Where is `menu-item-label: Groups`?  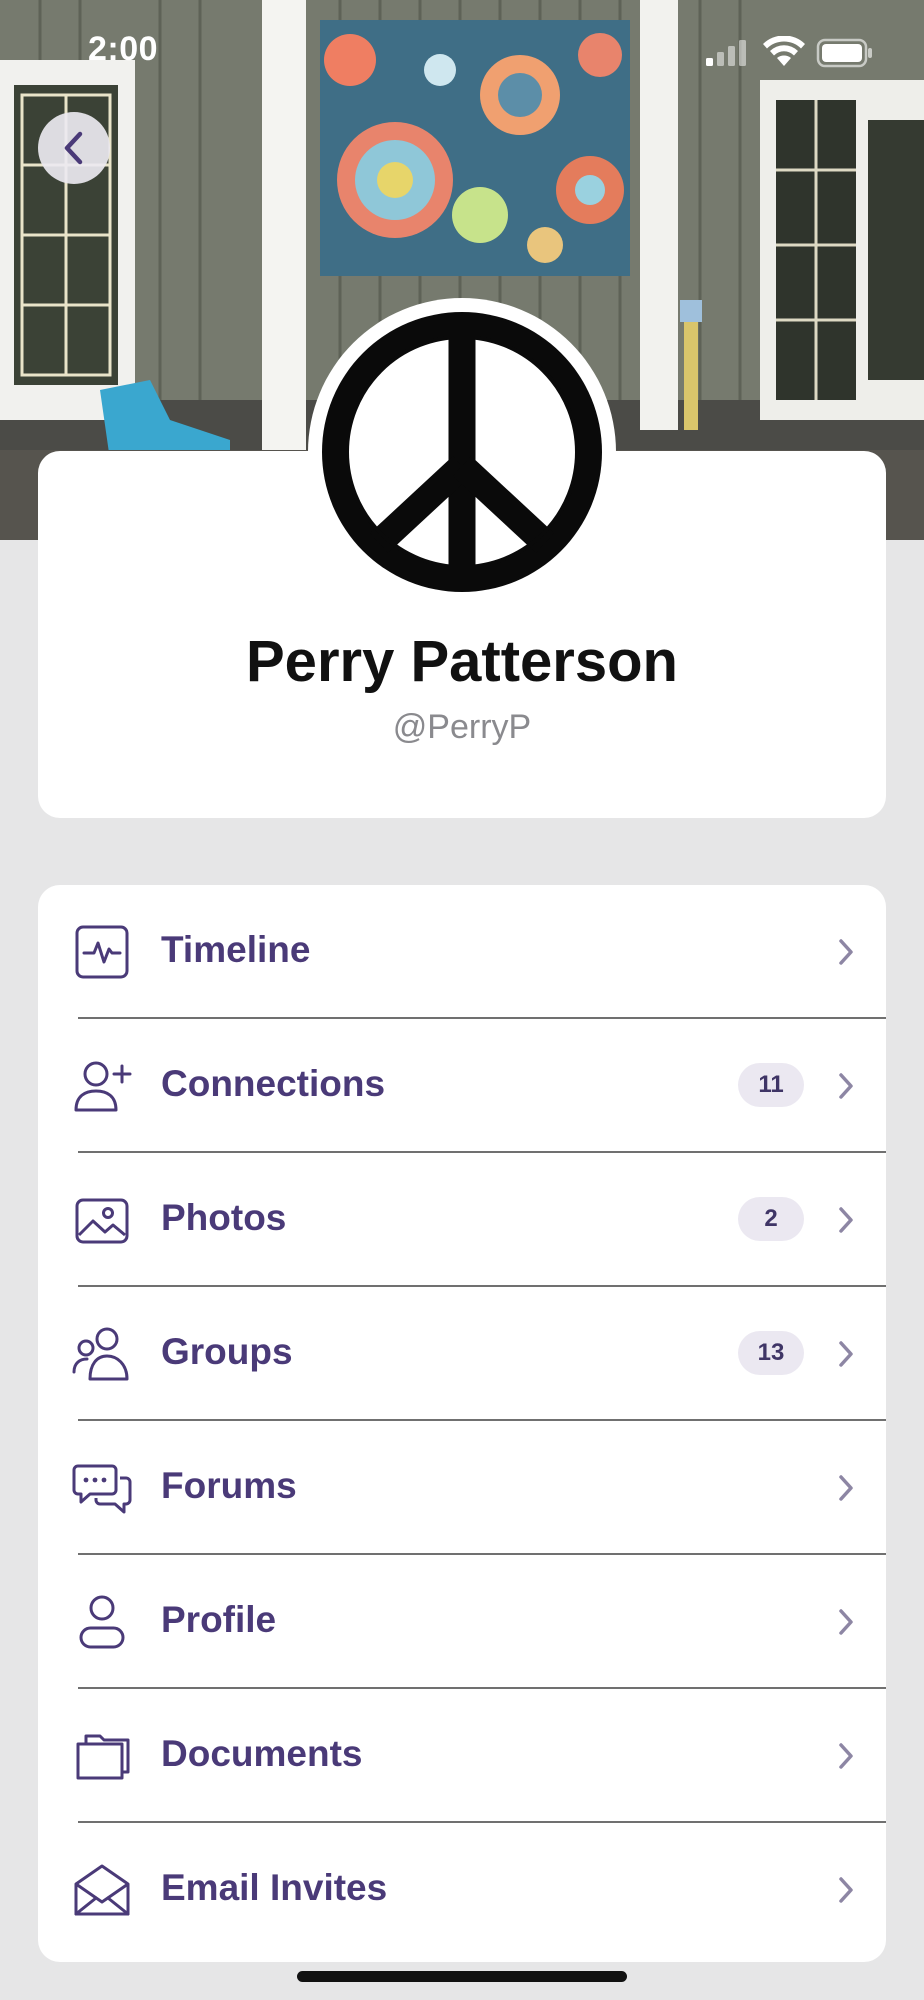
menu-item-label: Groups is located at coordinates (227, 1351).